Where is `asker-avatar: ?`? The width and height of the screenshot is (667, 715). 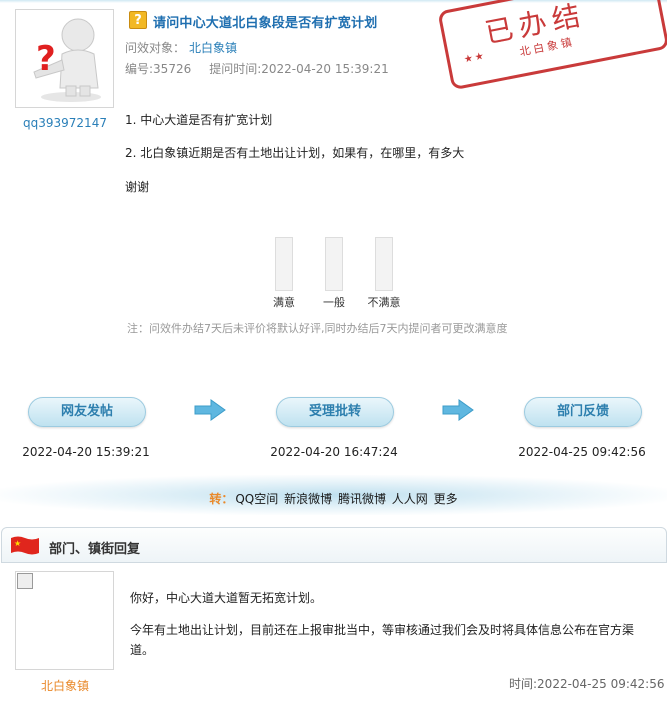 asker-avatar: ? is located at coordinates (64, 58).